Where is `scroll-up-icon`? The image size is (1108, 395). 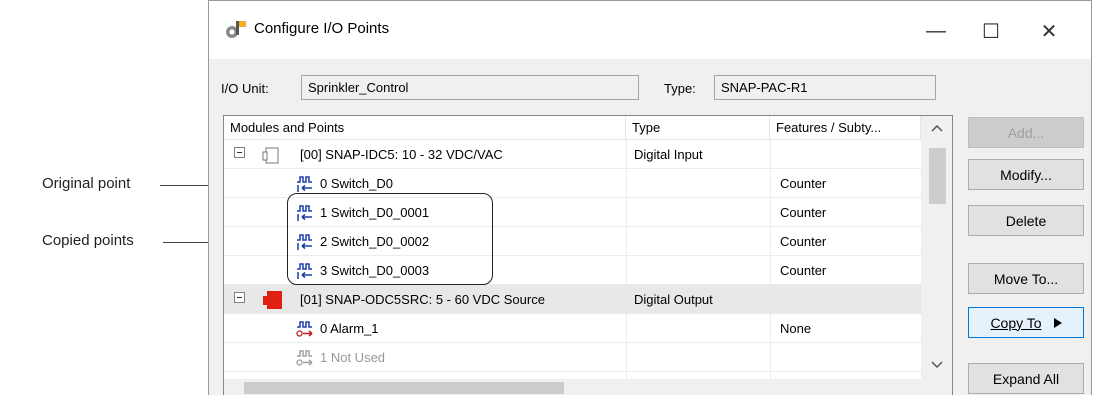
scroll-up-icon is located at coordinates (937, 128).